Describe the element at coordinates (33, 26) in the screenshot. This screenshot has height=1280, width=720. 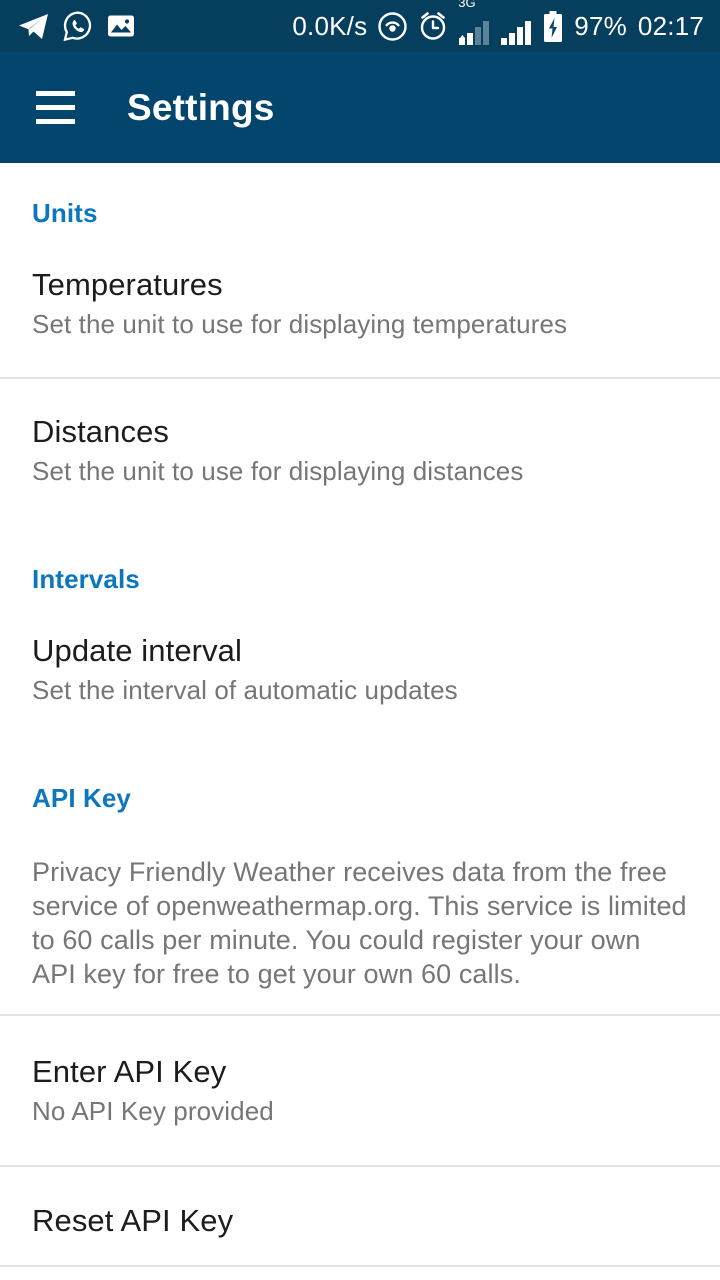
I see `telegram-icon` at that location.